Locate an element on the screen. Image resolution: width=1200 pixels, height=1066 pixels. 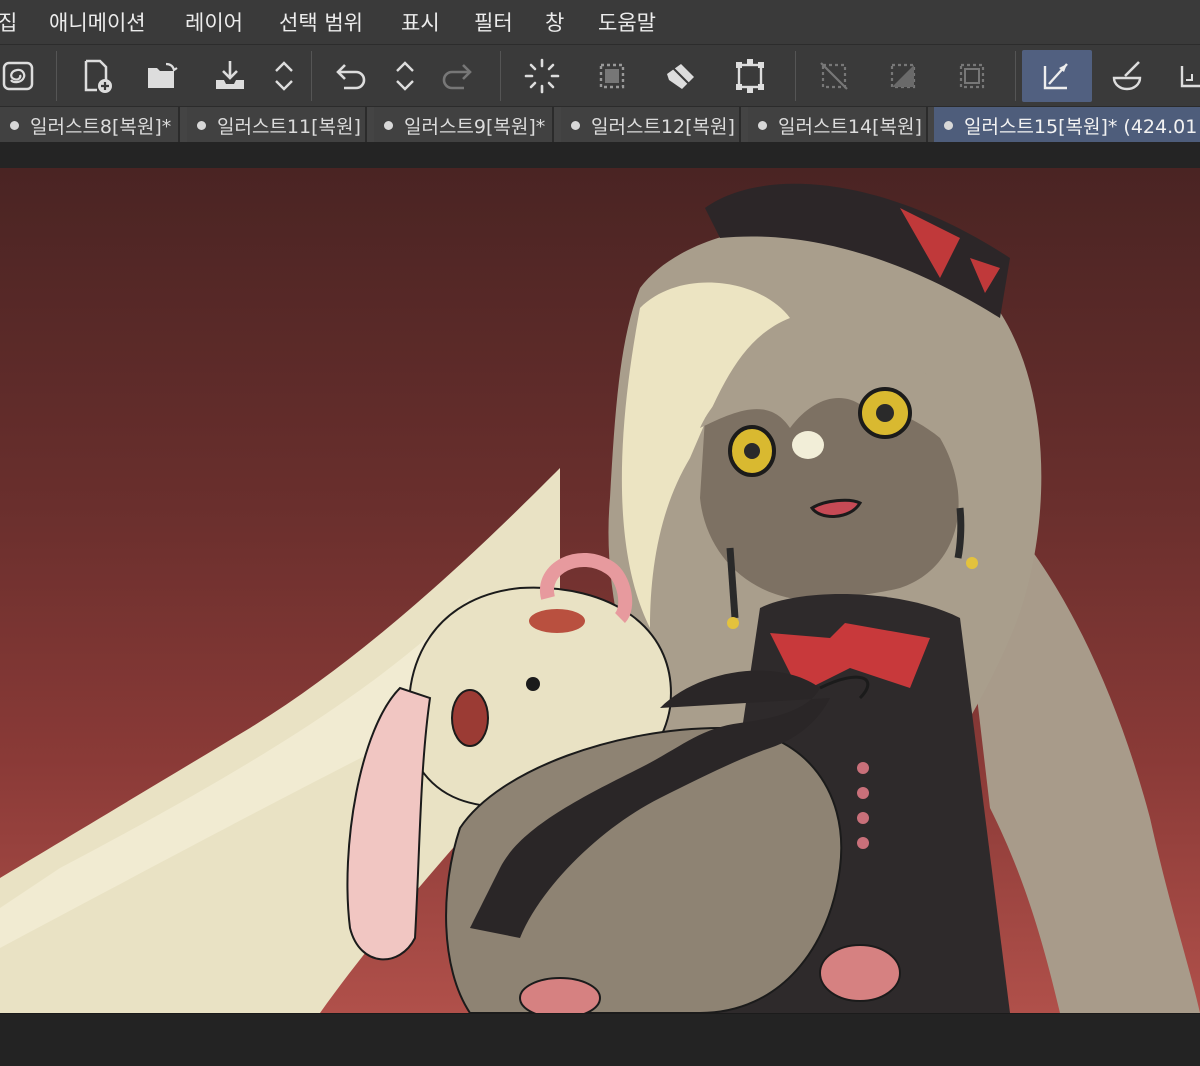
menu-item-edit: 집 is located at coordinates (8, 22).